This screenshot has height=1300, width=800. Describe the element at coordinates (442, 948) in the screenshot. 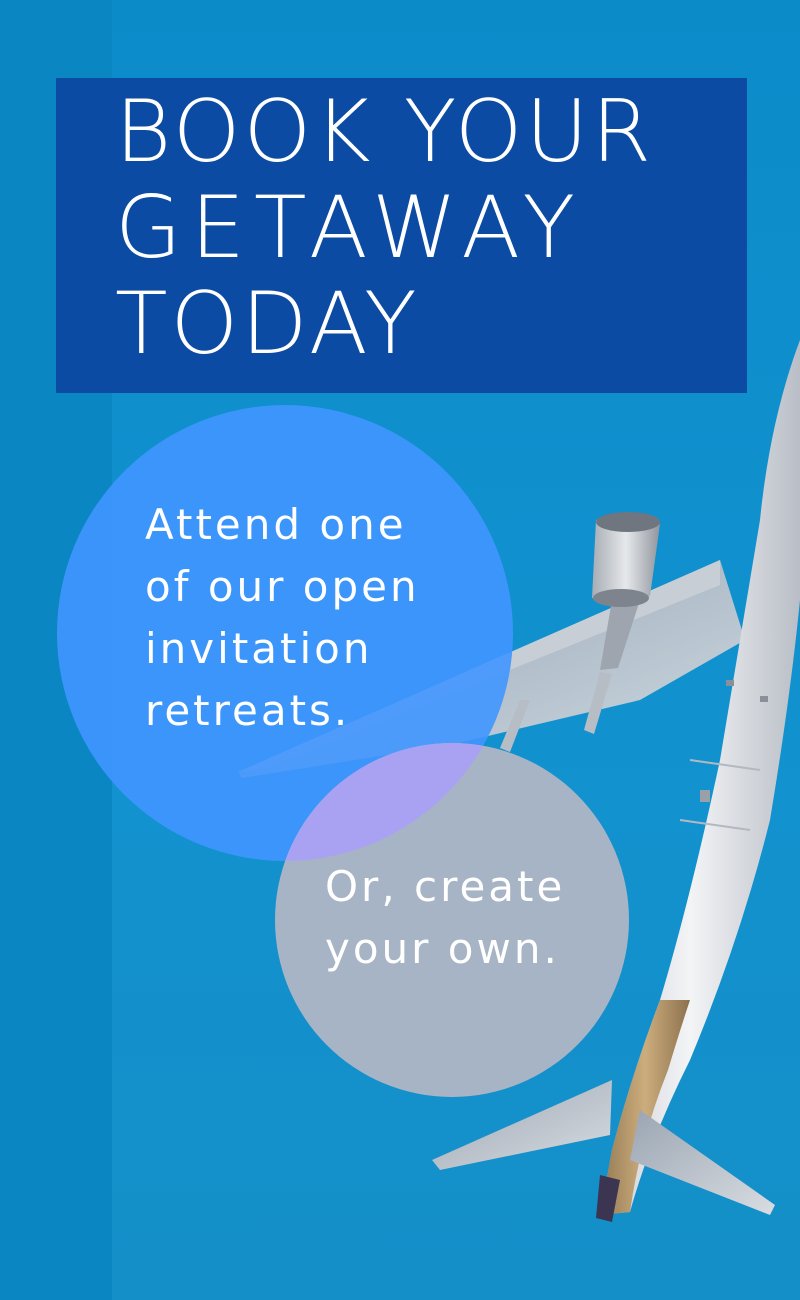

I see `alternative-text-line: your own.` at that location.